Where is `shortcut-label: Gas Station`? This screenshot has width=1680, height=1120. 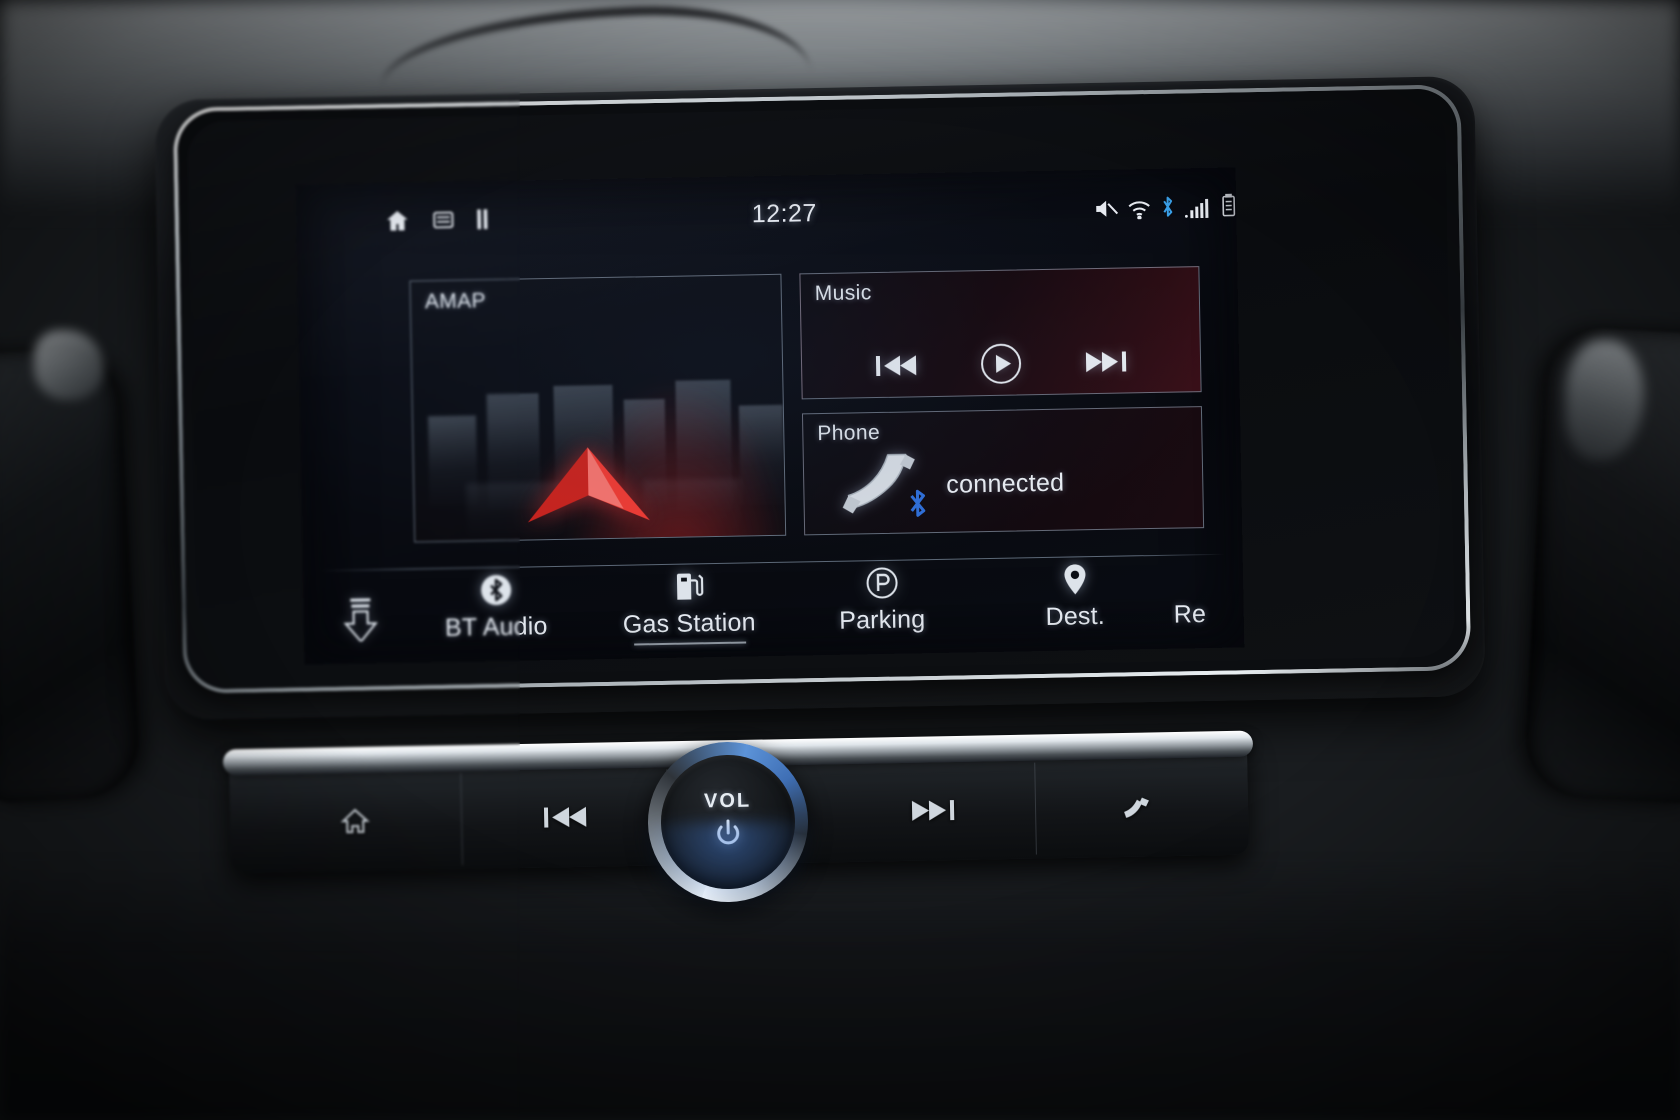
shortcut-label: Gas Station is located at coordinates (689, 623).